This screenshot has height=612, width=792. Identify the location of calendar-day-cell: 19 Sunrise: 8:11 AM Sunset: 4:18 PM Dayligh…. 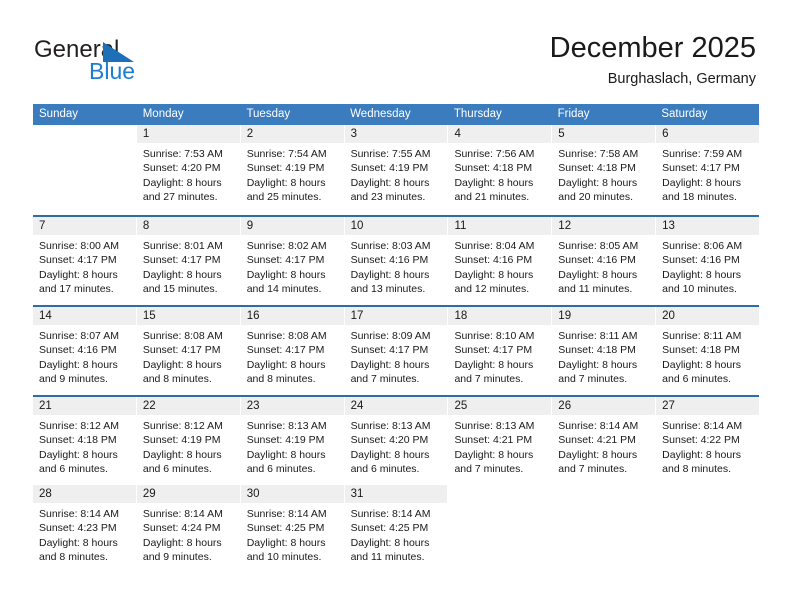
(604, 351).